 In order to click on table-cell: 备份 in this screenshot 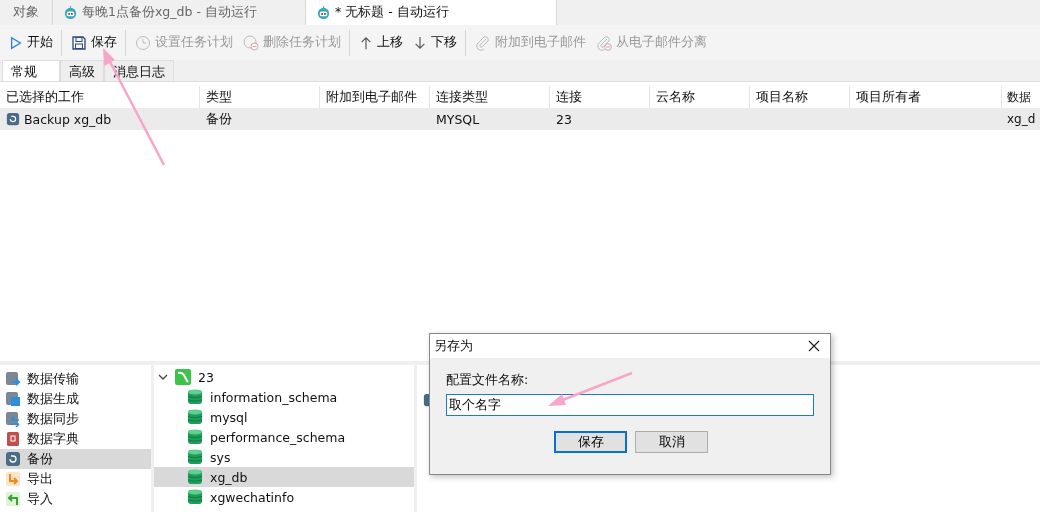, I will do `click(219, 119)`.